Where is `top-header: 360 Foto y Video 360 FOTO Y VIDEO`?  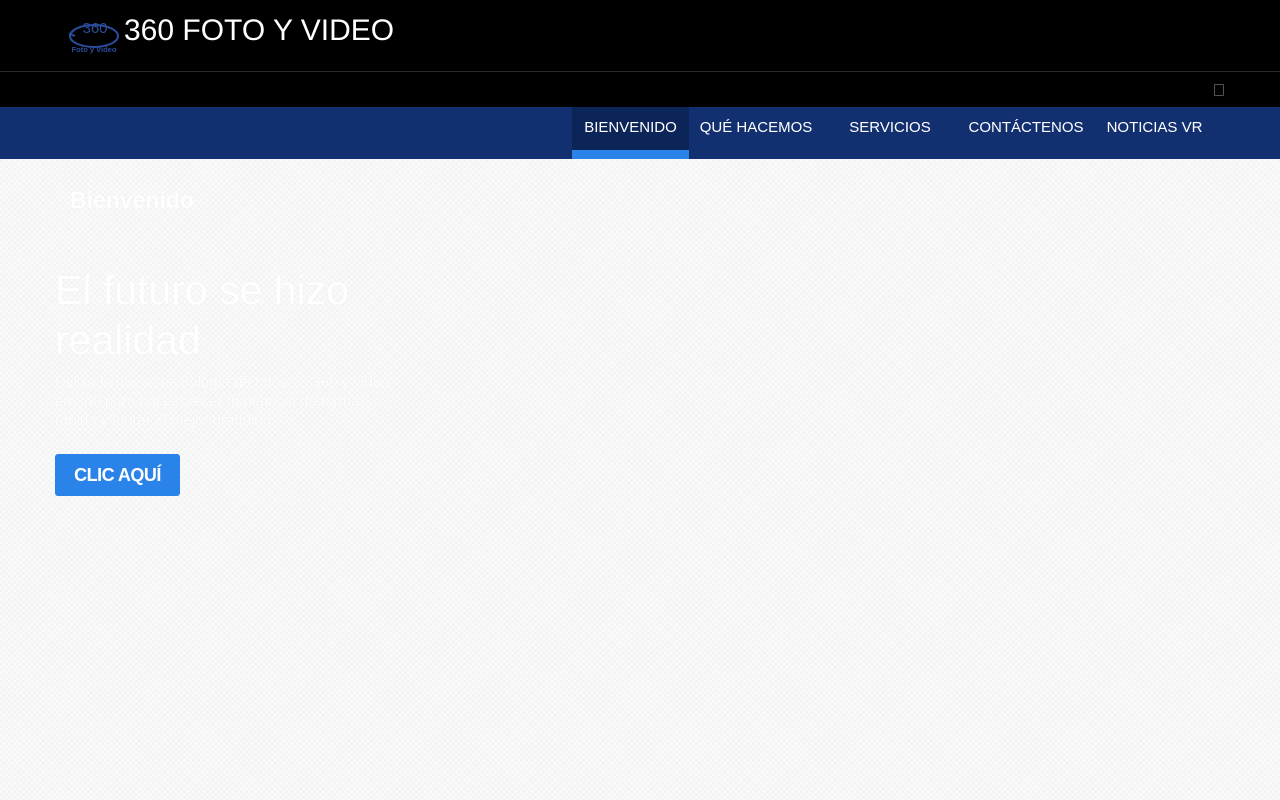
top-header: 360 Foto y Video 360 FOTO Y VIDEO is located at coordinates (640, 36).